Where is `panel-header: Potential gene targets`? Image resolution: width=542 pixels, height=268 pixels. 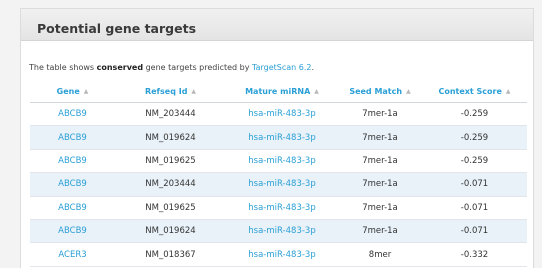 panel-header: Potential gene targets is located at coordinates (277, 25).